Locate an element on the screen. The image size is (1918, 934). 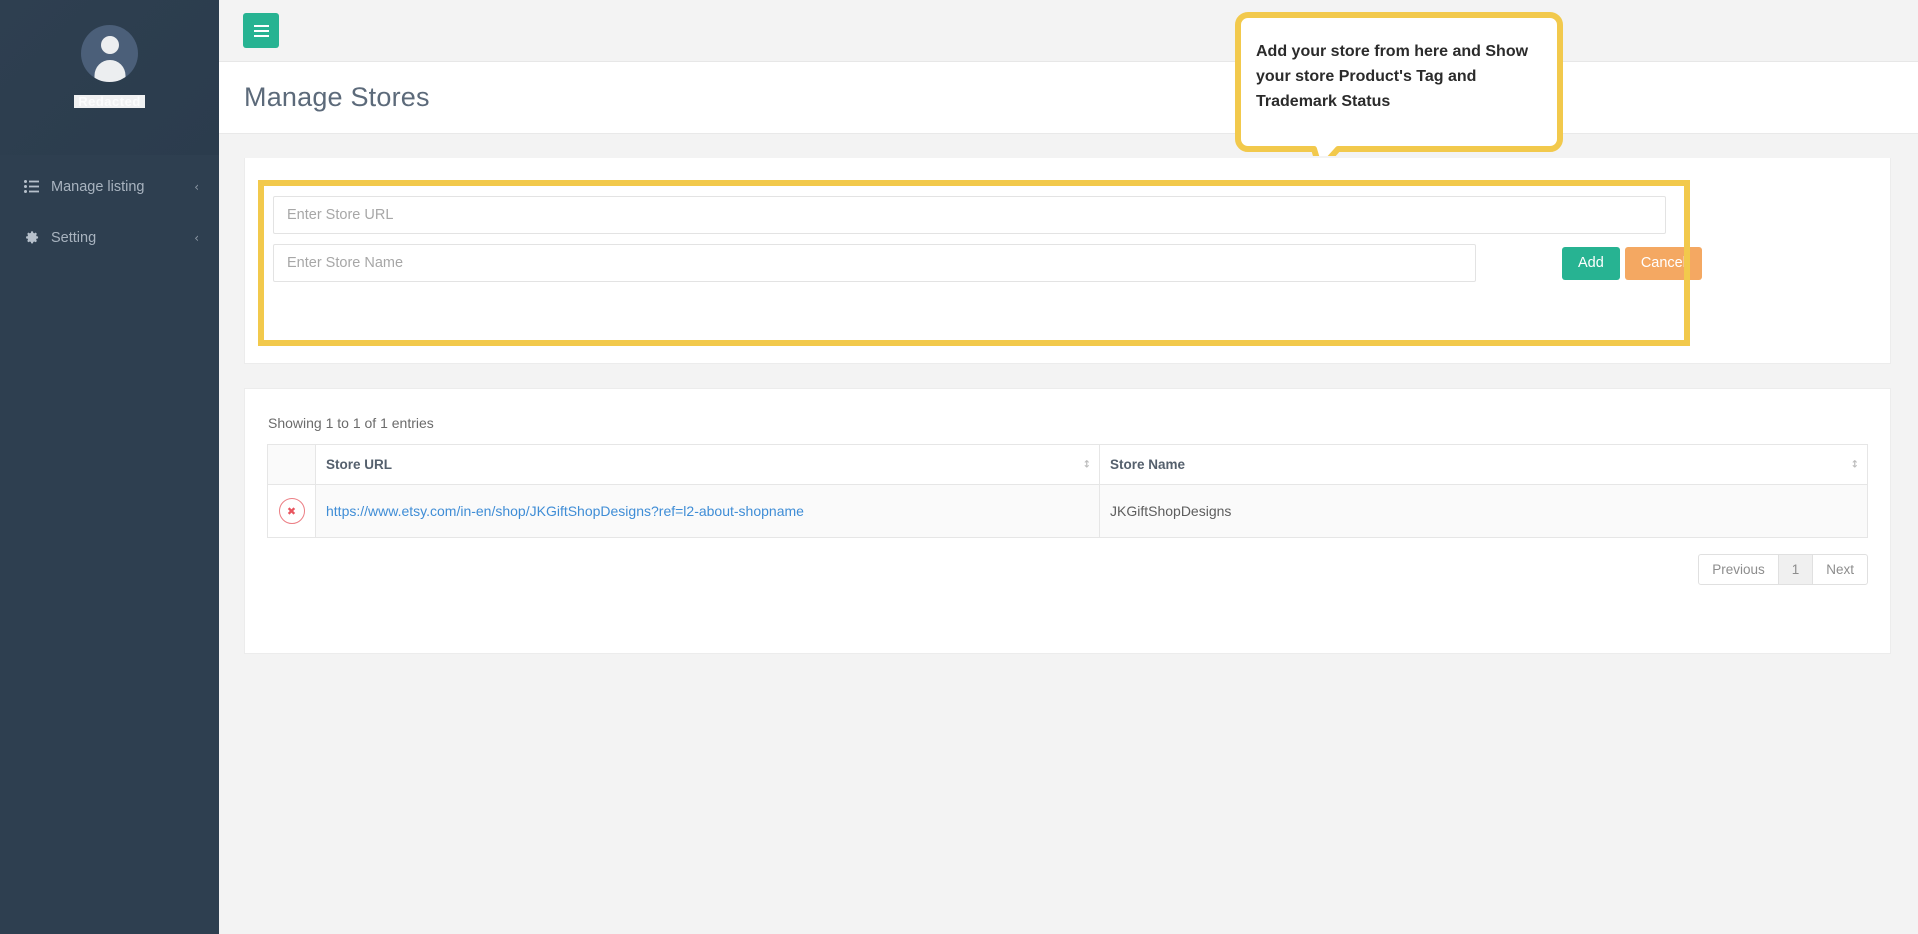
table-header-row: Store URL ↕ Store Name ↕ is located at coordinates (1067, 464).